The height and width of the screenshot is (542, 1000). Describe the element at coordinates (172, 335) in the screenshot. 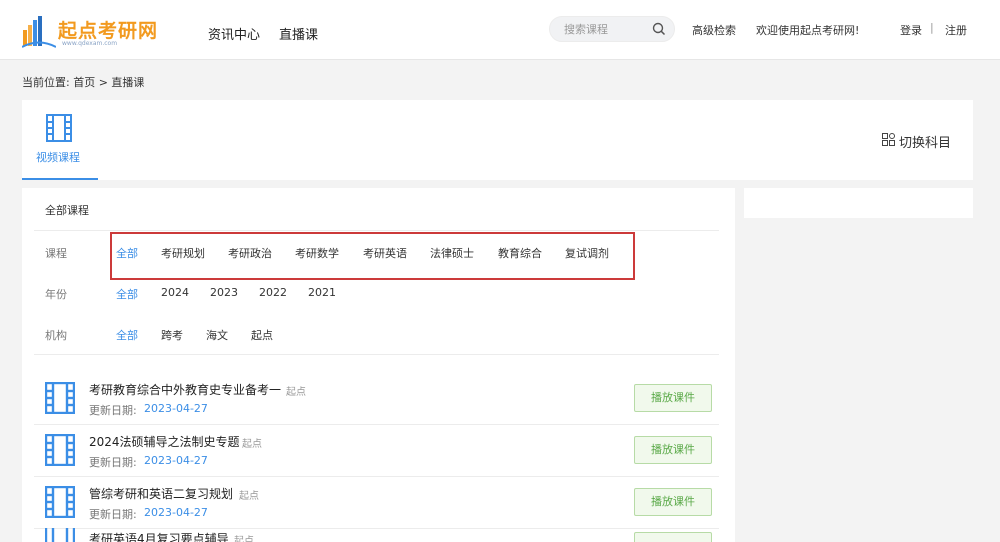

I see `filter-org-kuakao: 跨考` at that location.